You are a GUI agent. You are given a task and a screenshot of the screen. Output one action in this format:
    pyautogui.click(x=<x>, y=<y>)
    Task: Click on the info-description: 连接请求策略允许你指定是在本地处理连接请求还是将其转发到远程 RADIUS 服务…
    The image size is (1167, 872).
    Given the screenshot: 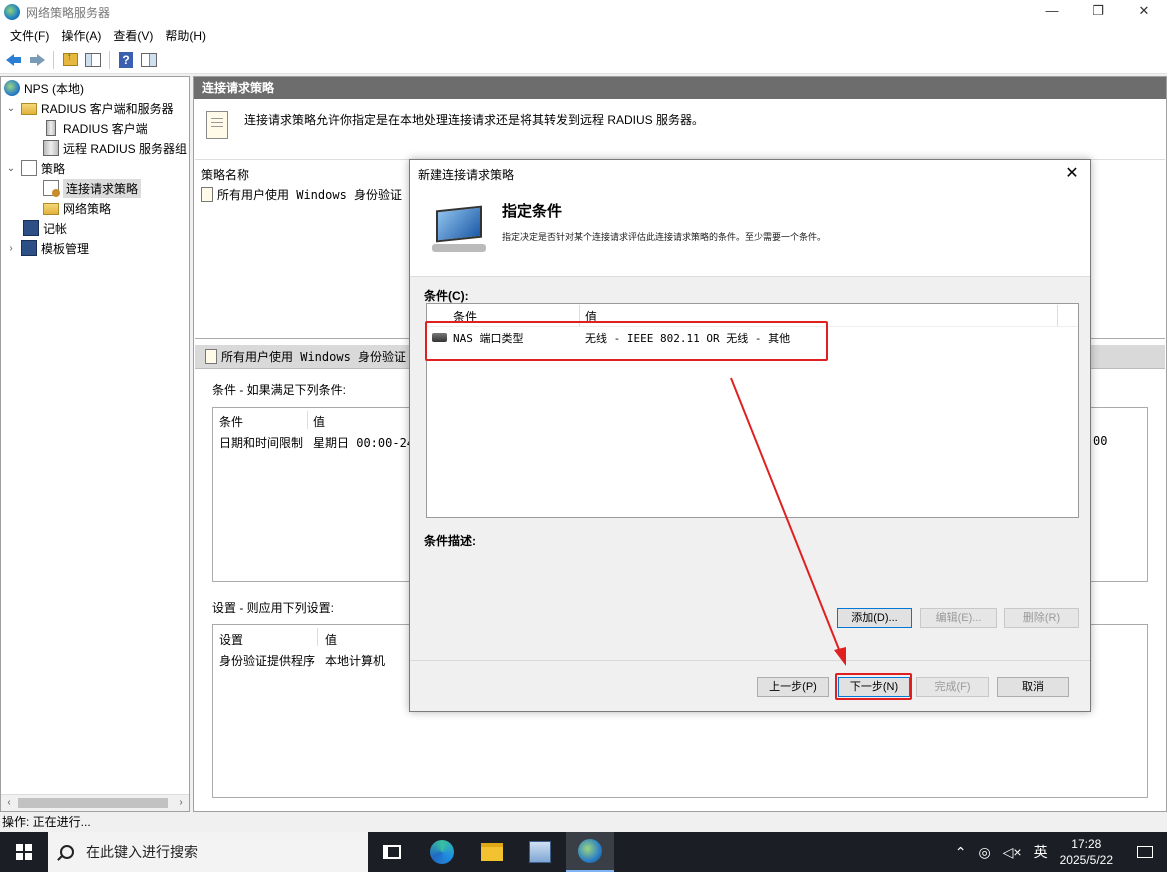 What is the action you would take?
    pyautogui.click(x=474, y=120)
    